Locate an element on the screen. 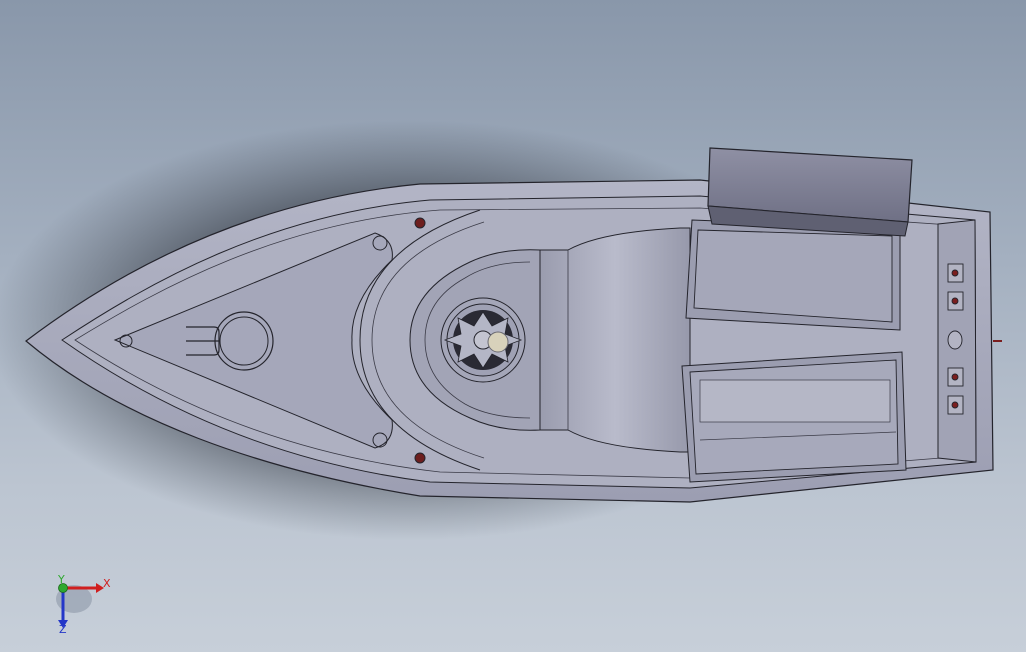  z-axis-label: Z is located at coordinates (63, 629).